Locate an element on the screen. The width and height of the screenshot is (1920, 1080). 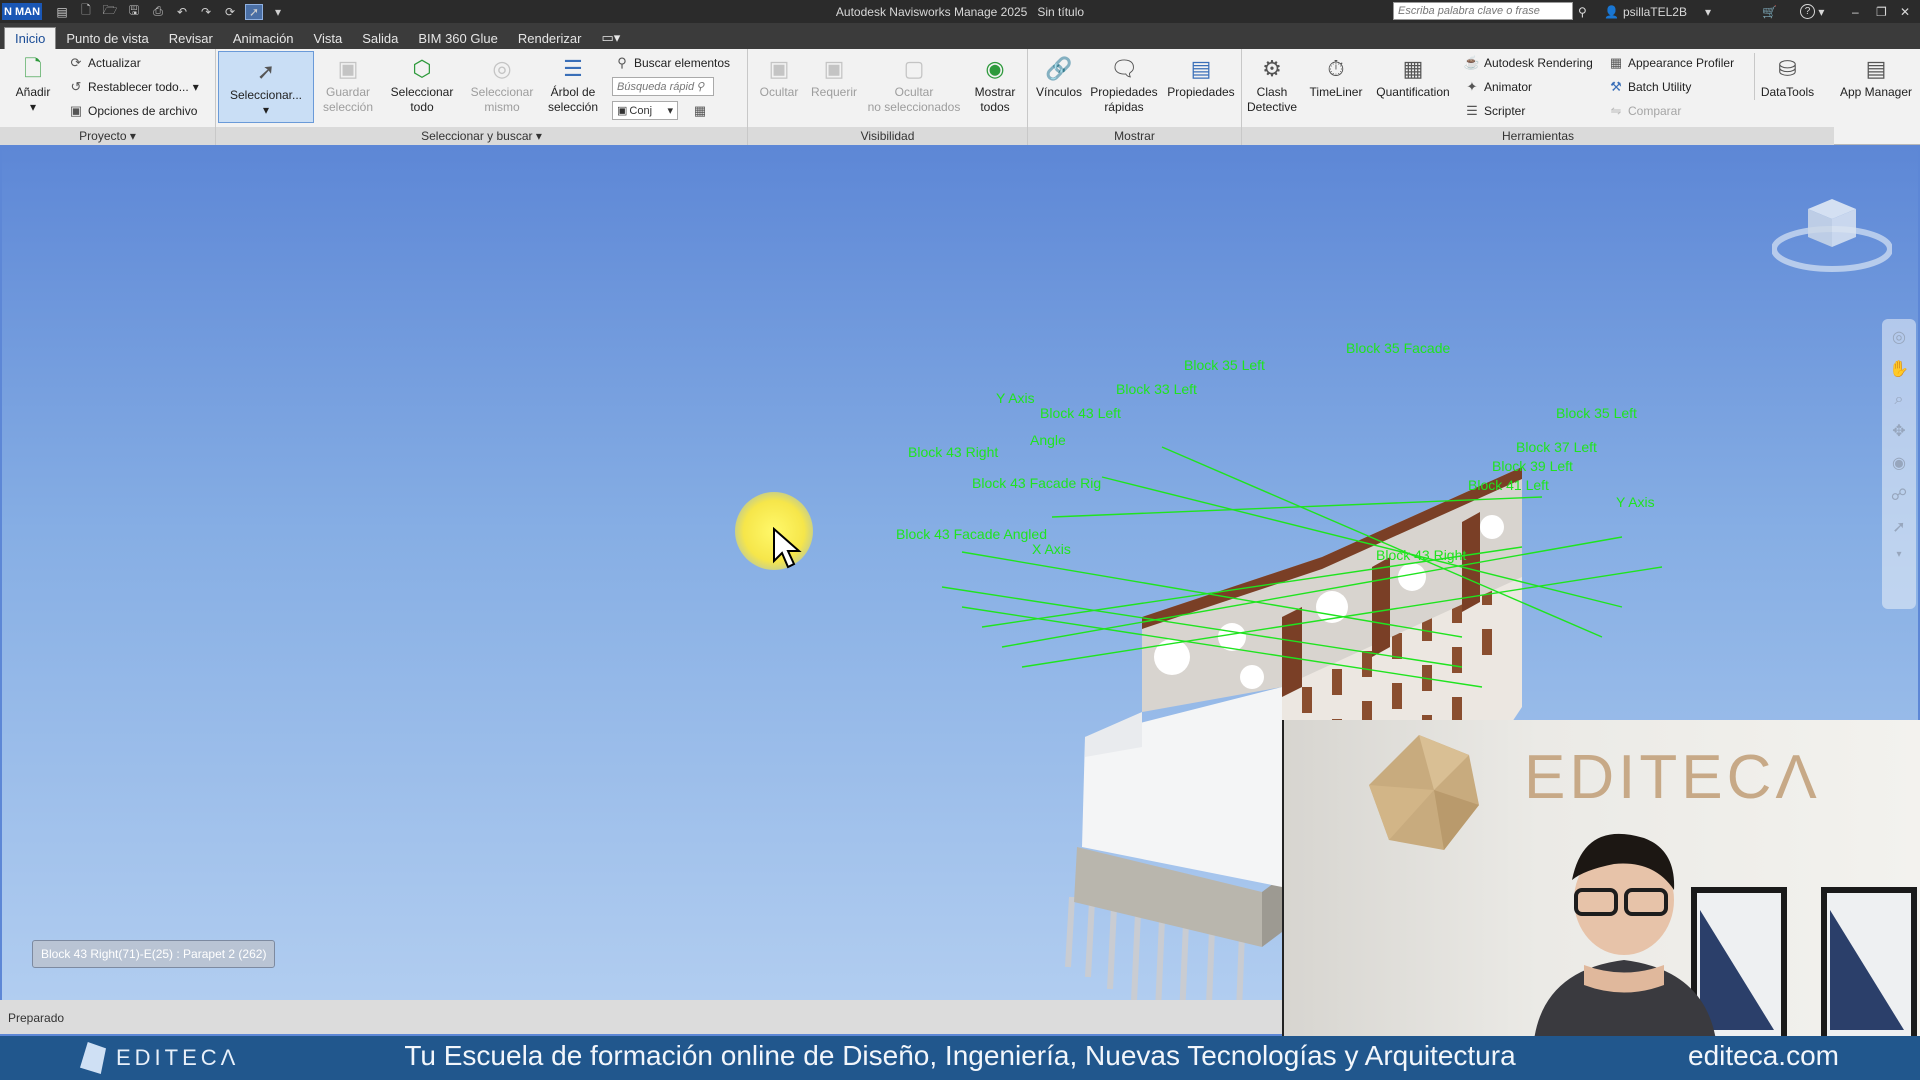
grid-label: Block 43 Facade Rig is located at coordinates (1037, 483).